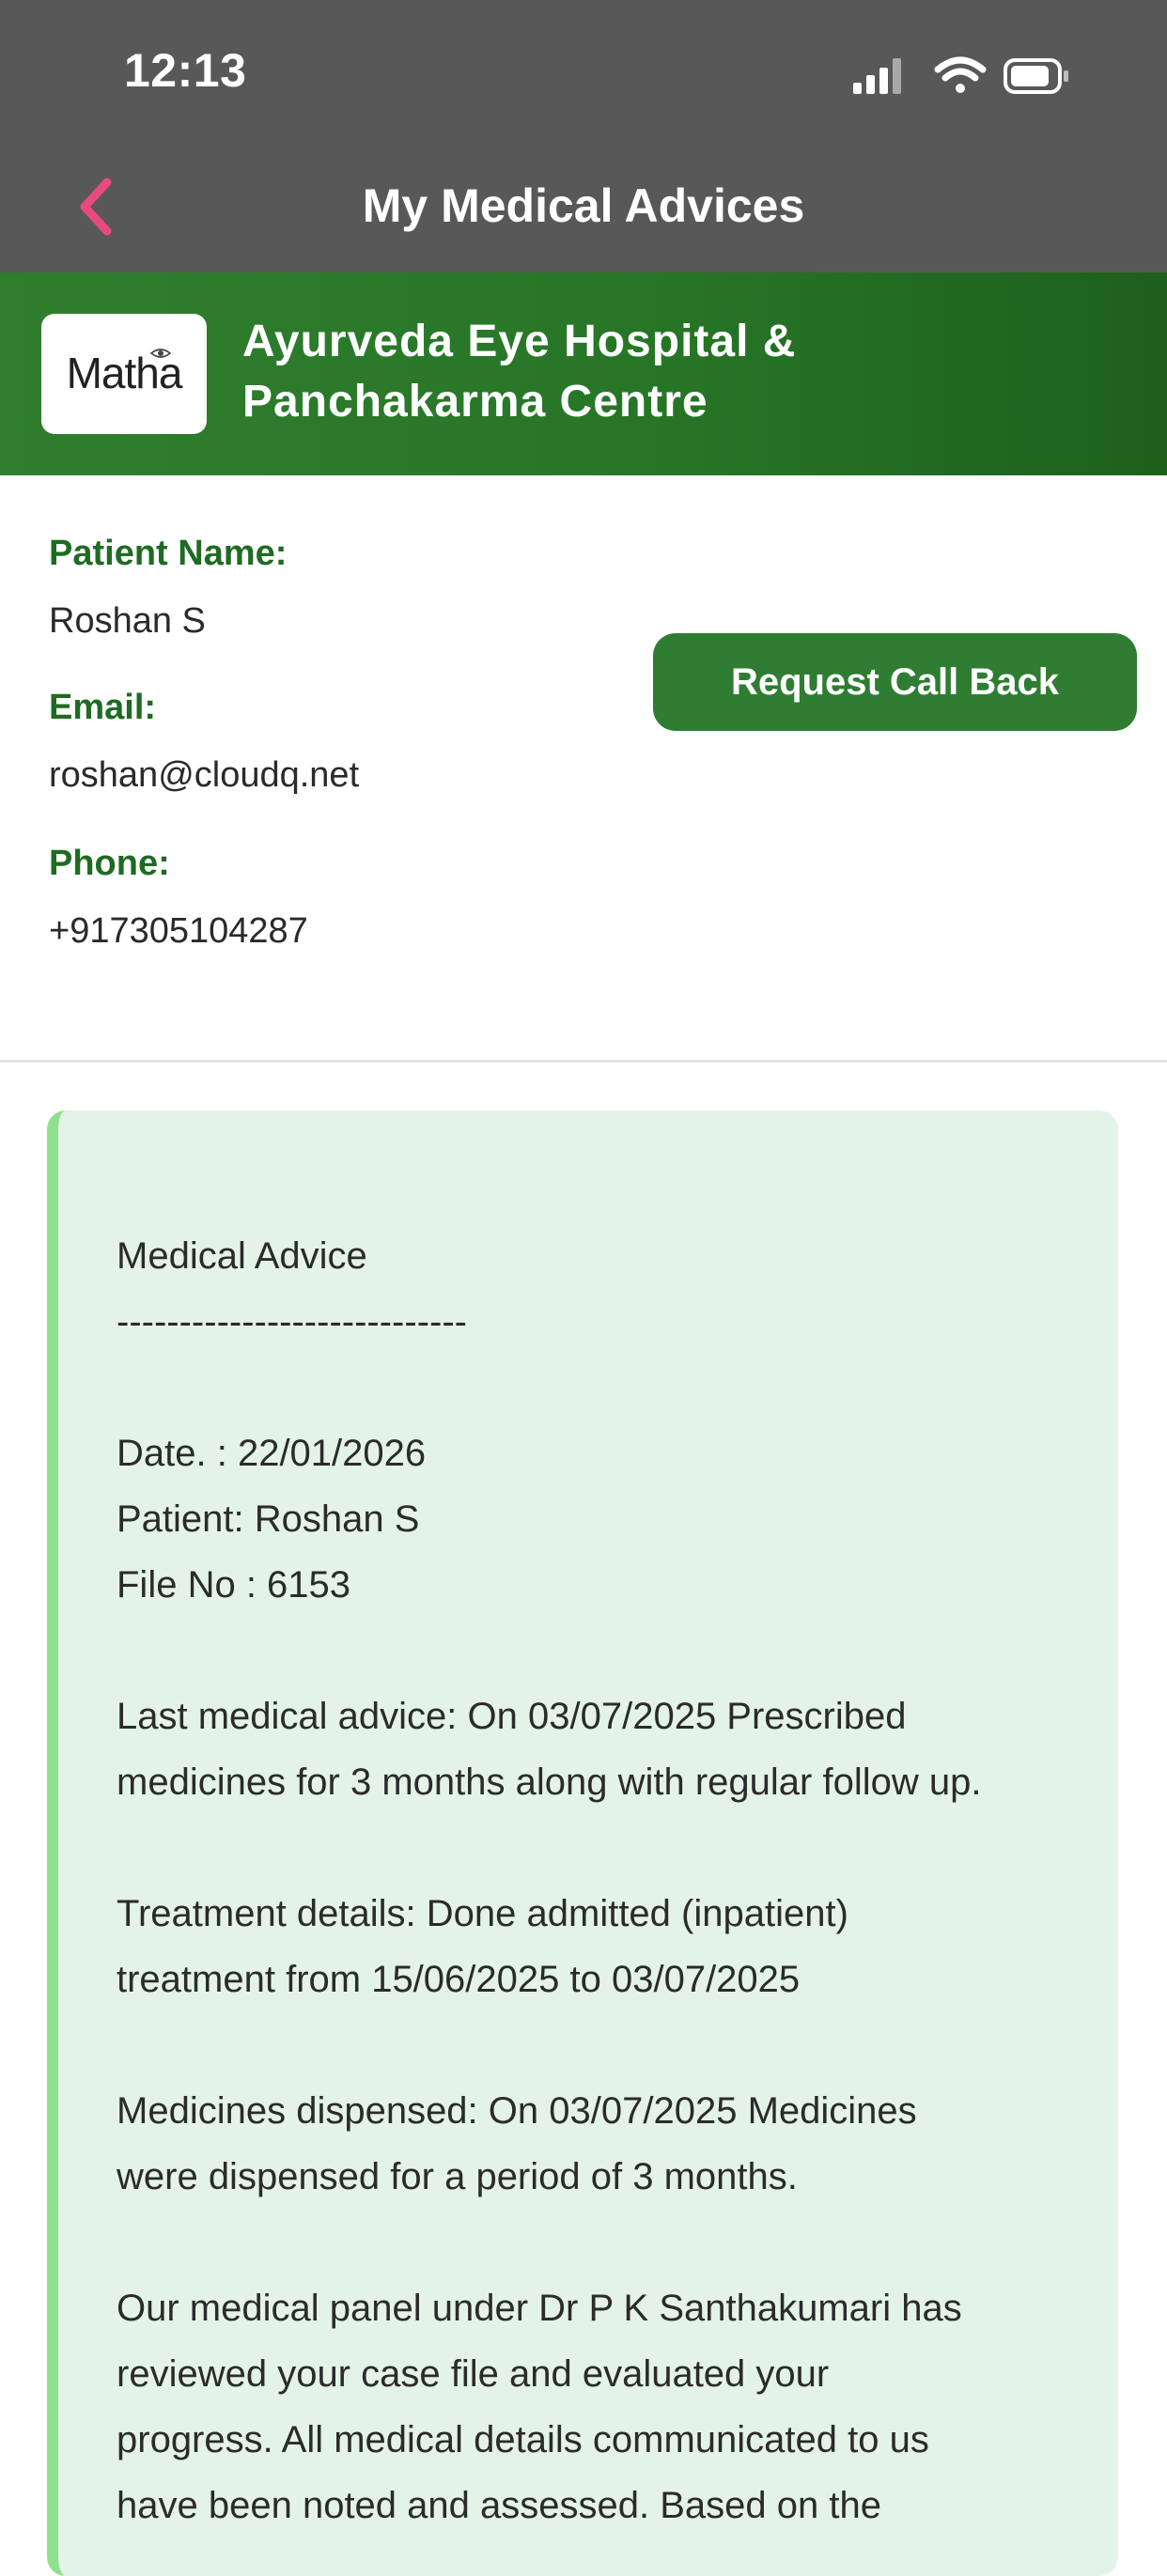 The image size is (1167, 2576). I want to click on hospital-name-line1: Ayurveda Eye Hospital &, so click(519, 341).